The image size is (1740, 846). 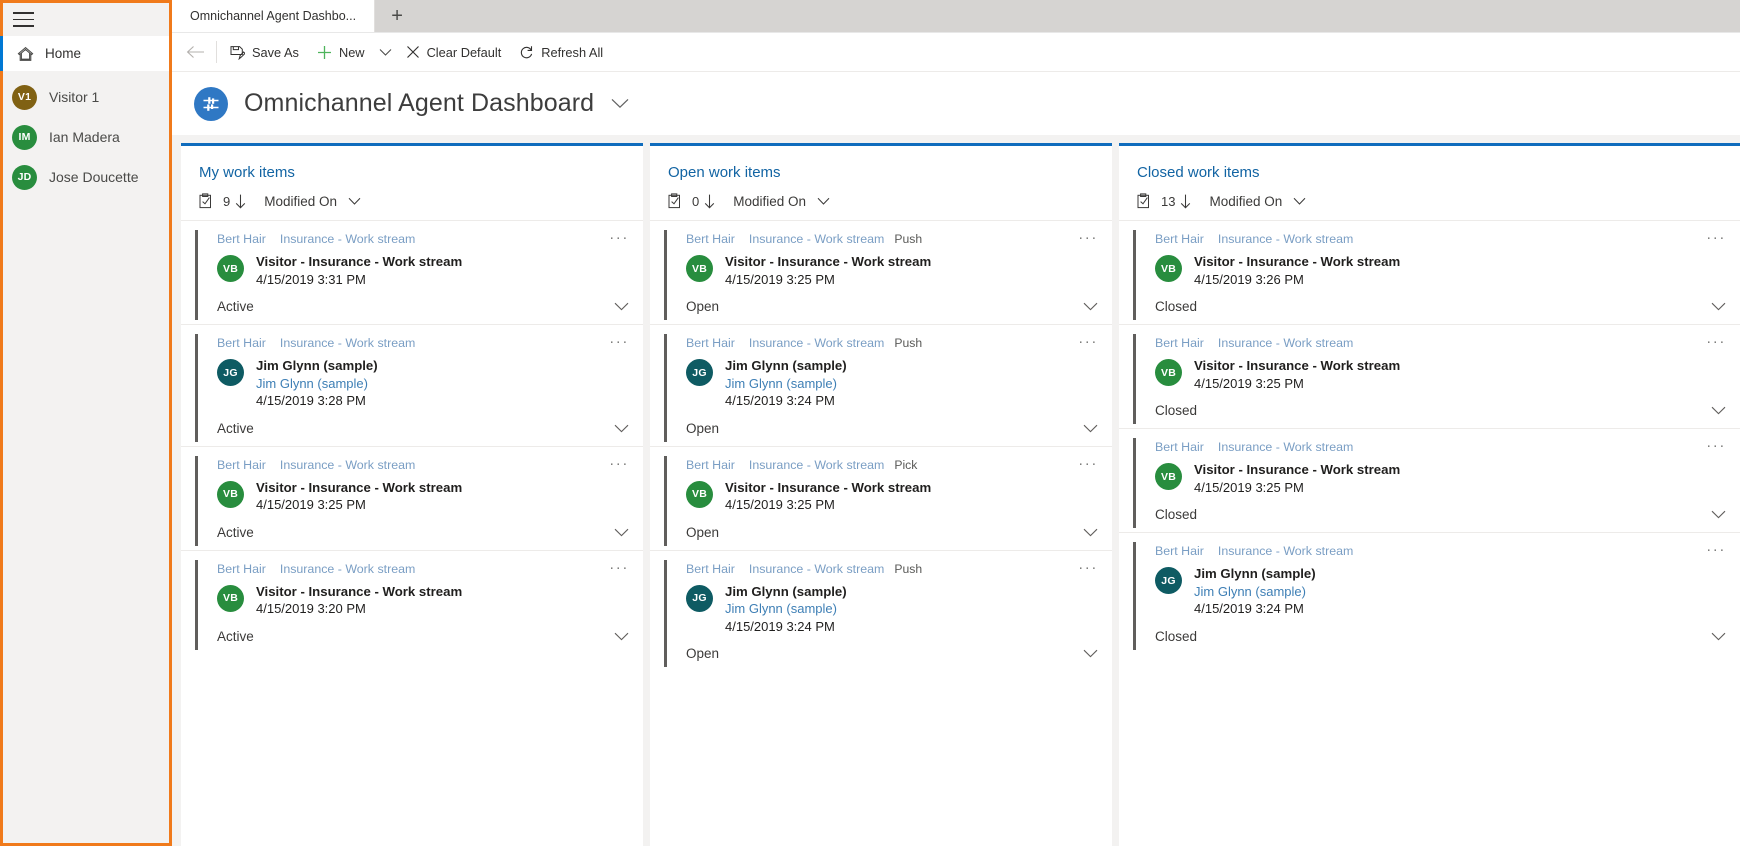 I want to click on clear-default-button: Clear Default, so click(x=454, y=52).